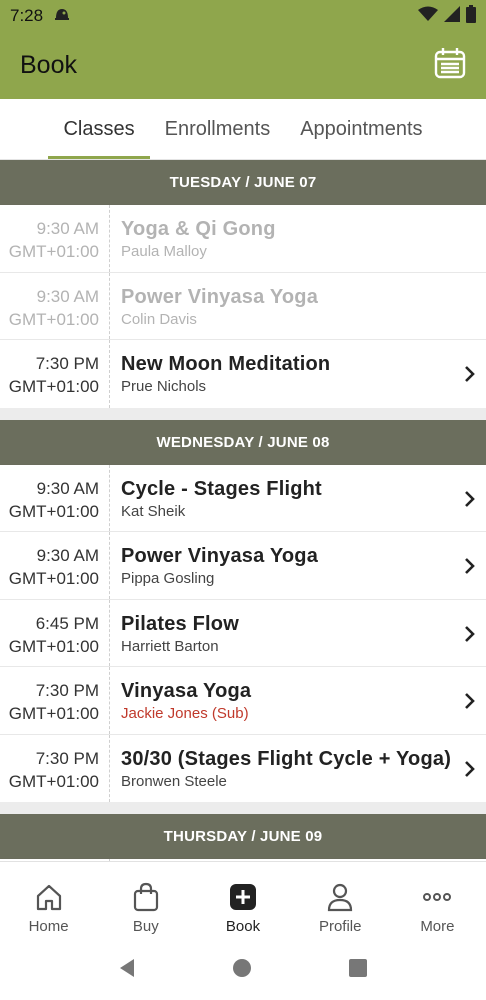 The height and width of the screenshot is (1000, 486). I want to click on class-instructor: Kat Sheik, so click(153, 511).